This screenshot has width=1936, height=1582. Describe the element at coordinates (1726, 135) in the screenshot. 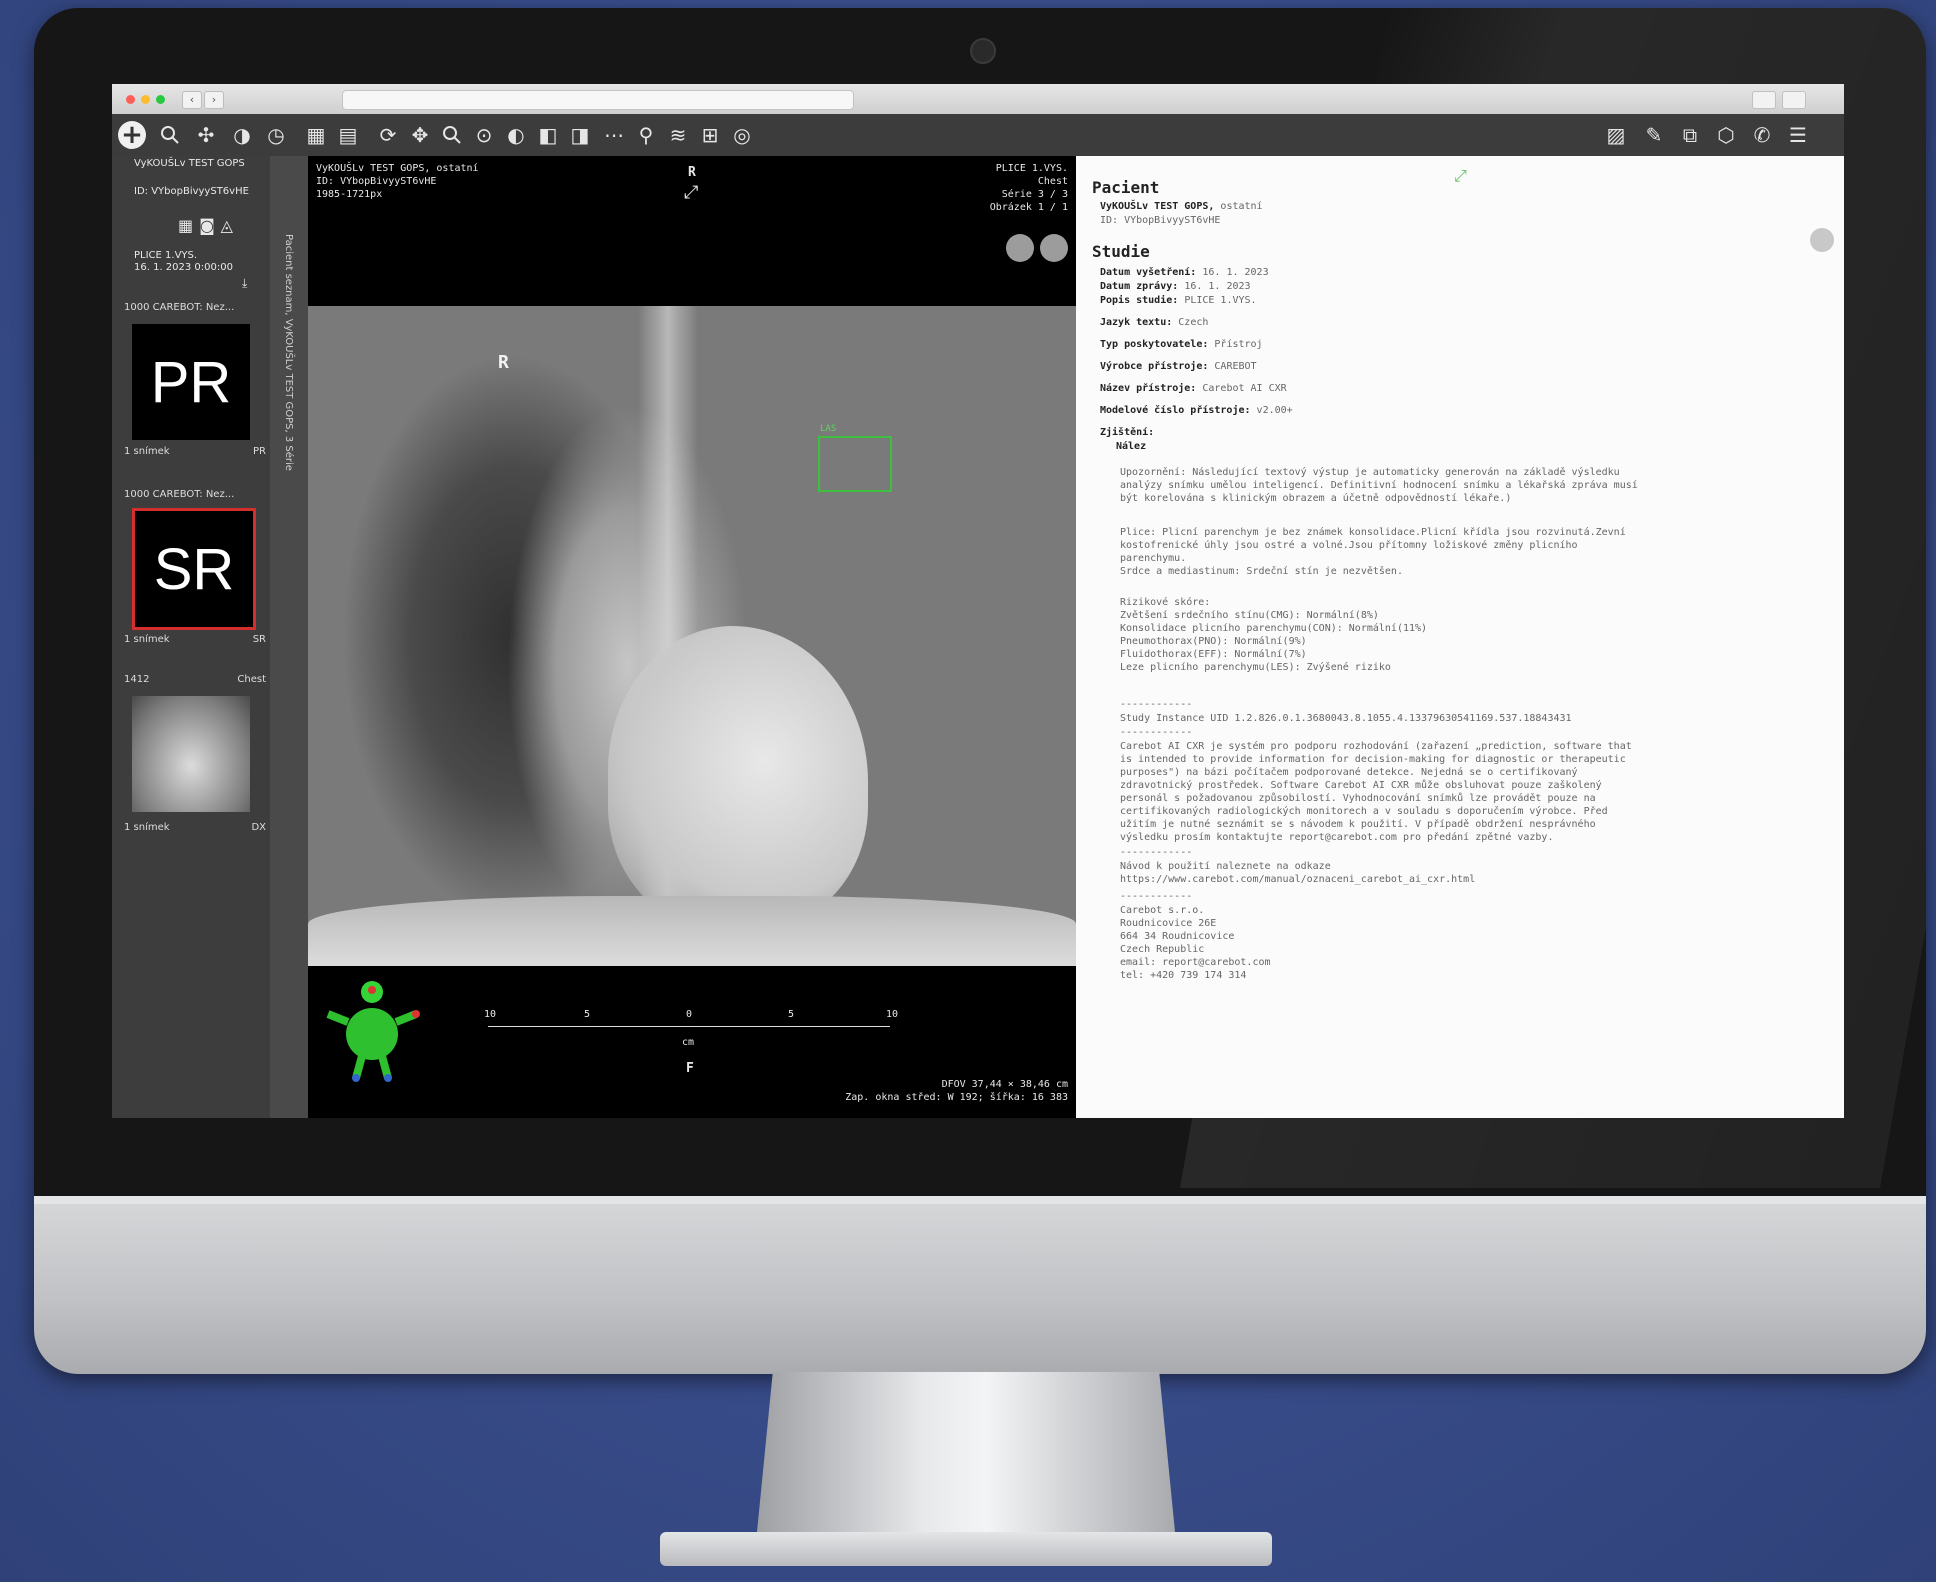

I see `cube-icon: ⬡` at that location.